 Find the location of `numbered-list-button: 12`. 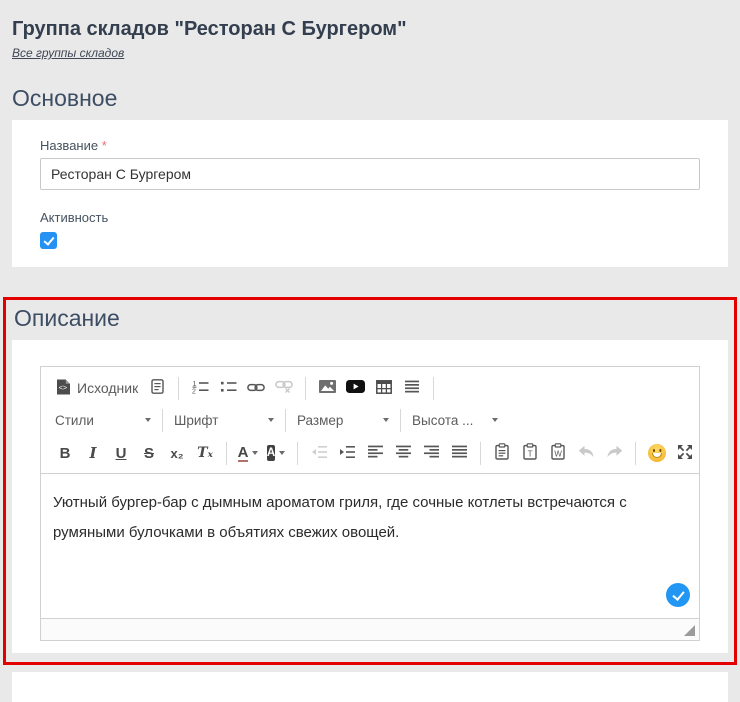

numbered-list-button: 12 is located at coordinates (200, 388).